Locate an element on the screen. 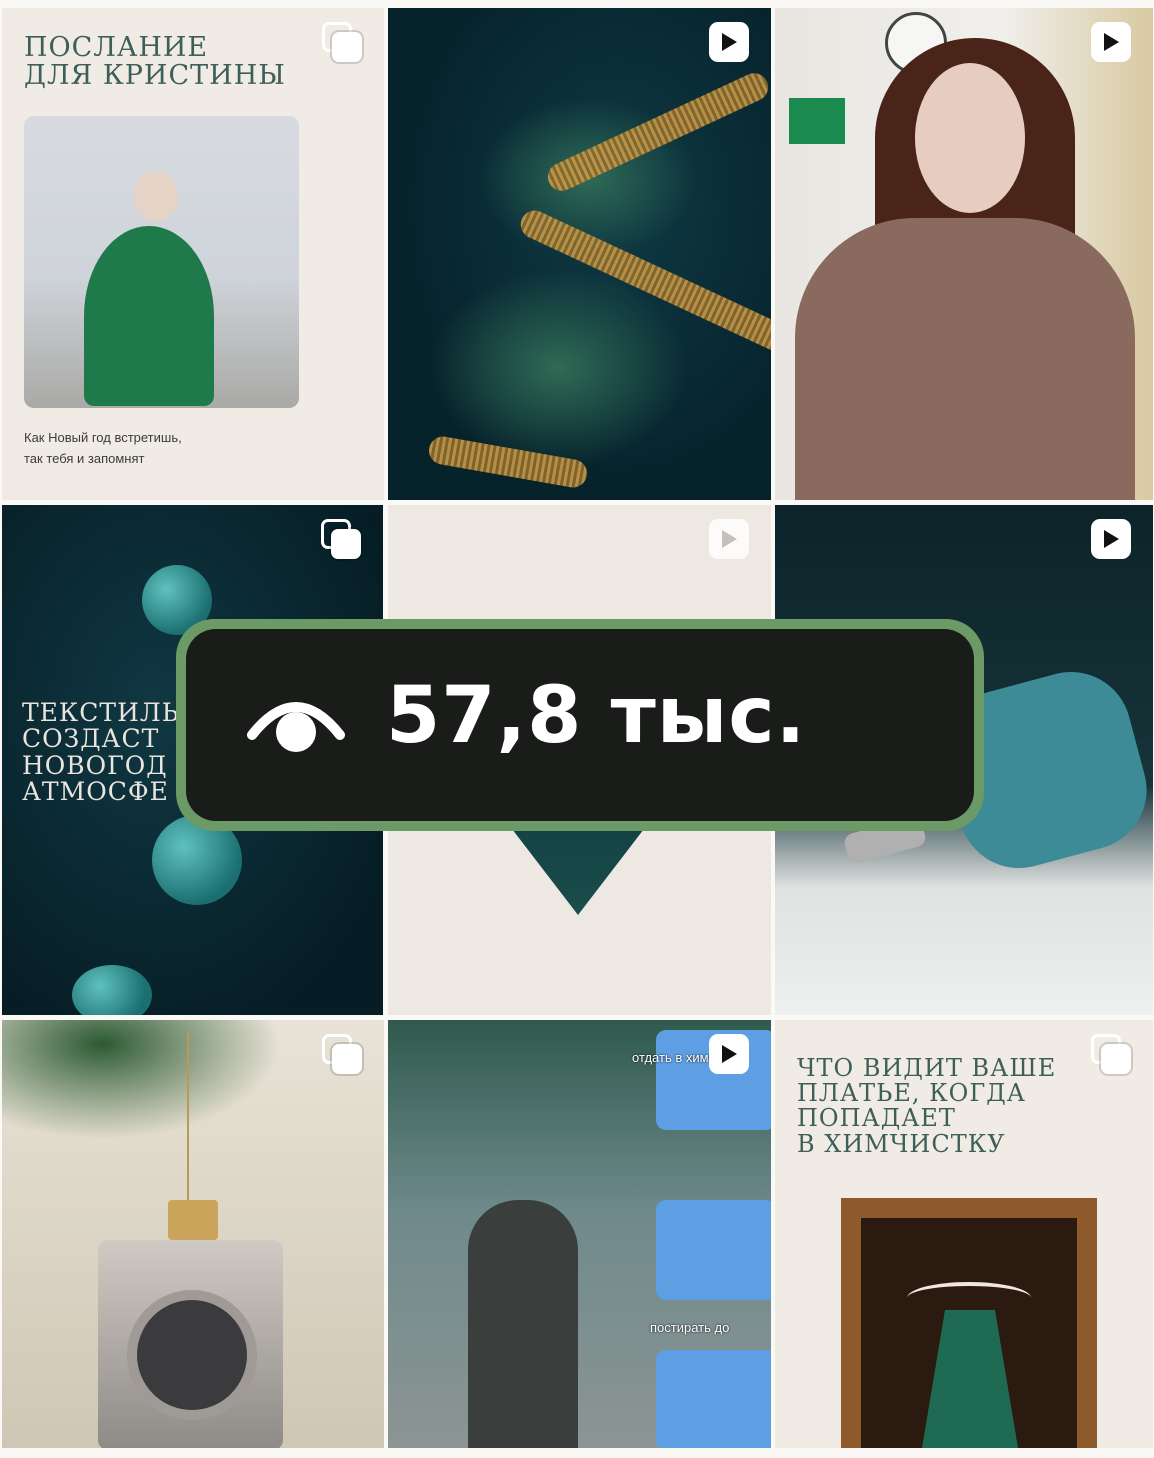  post-title-line: ПЛАТЬЕ, КОГДА is located at coordinates (911, 1093).